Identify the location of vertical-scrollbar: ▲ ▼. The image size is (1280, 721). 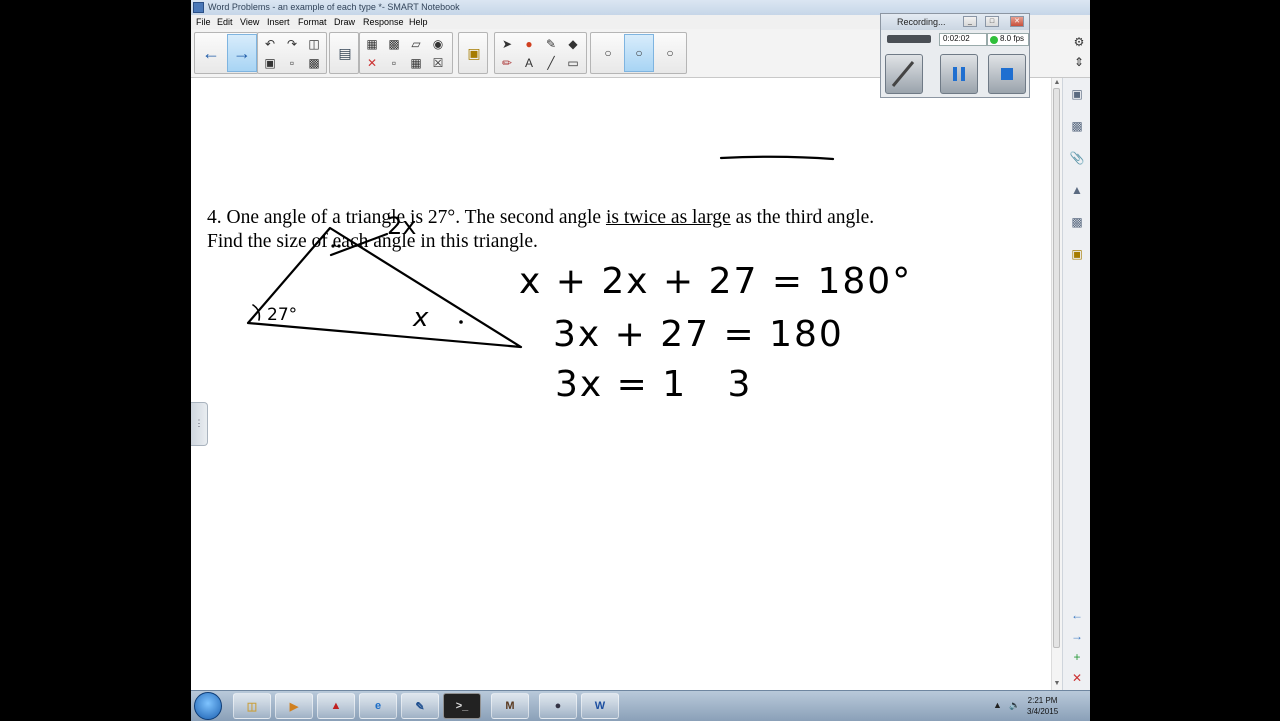
(1056, 384).